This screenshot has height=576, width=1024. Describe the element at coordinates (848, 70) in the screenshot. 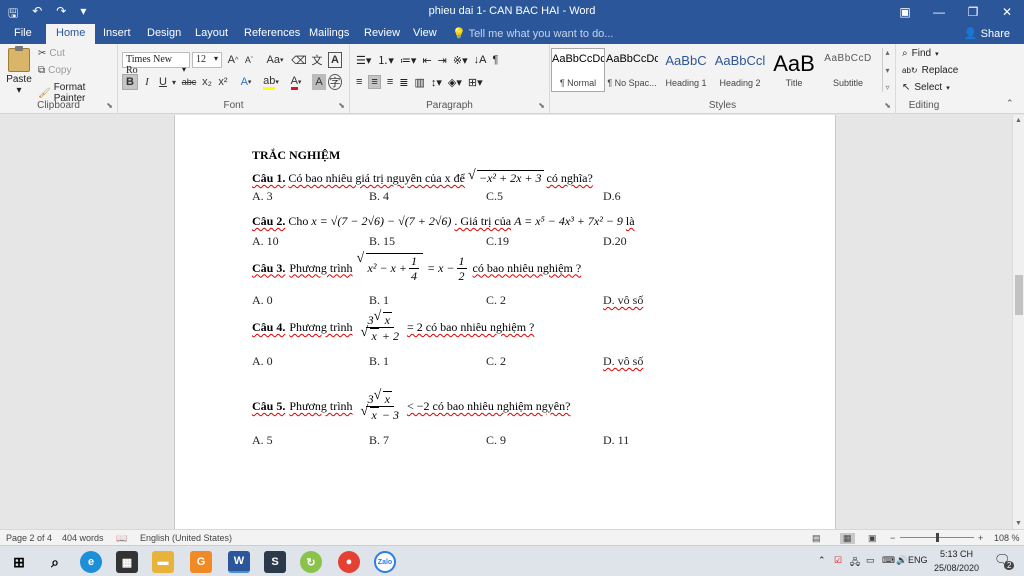

I see `style-subtitle: AaBbCcD Subtitle` at that location.